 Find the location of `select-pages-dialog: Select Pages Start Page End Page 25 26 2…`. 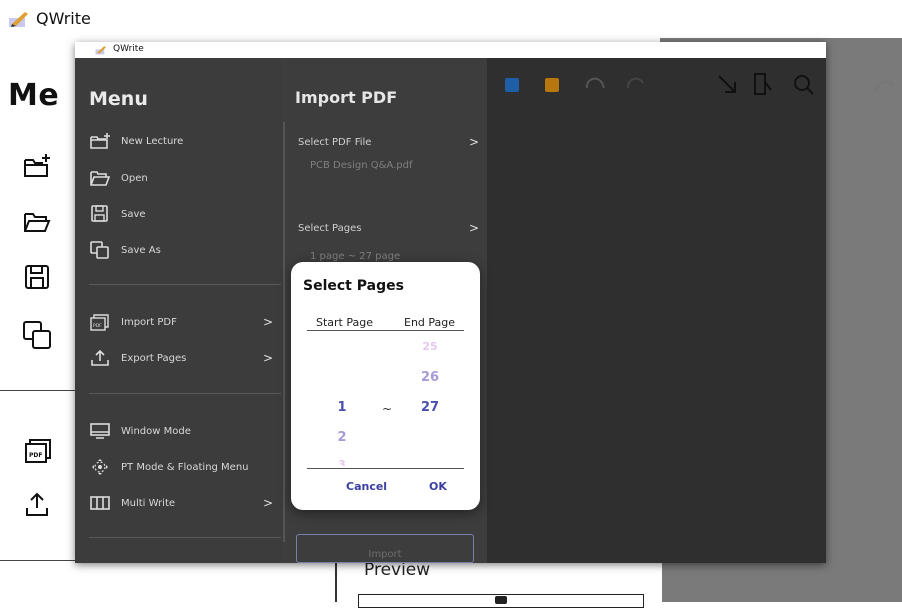

select-pages-dialog: Select Pages Start Page End Page 25 26 2… is located at coordinates (385, 386).